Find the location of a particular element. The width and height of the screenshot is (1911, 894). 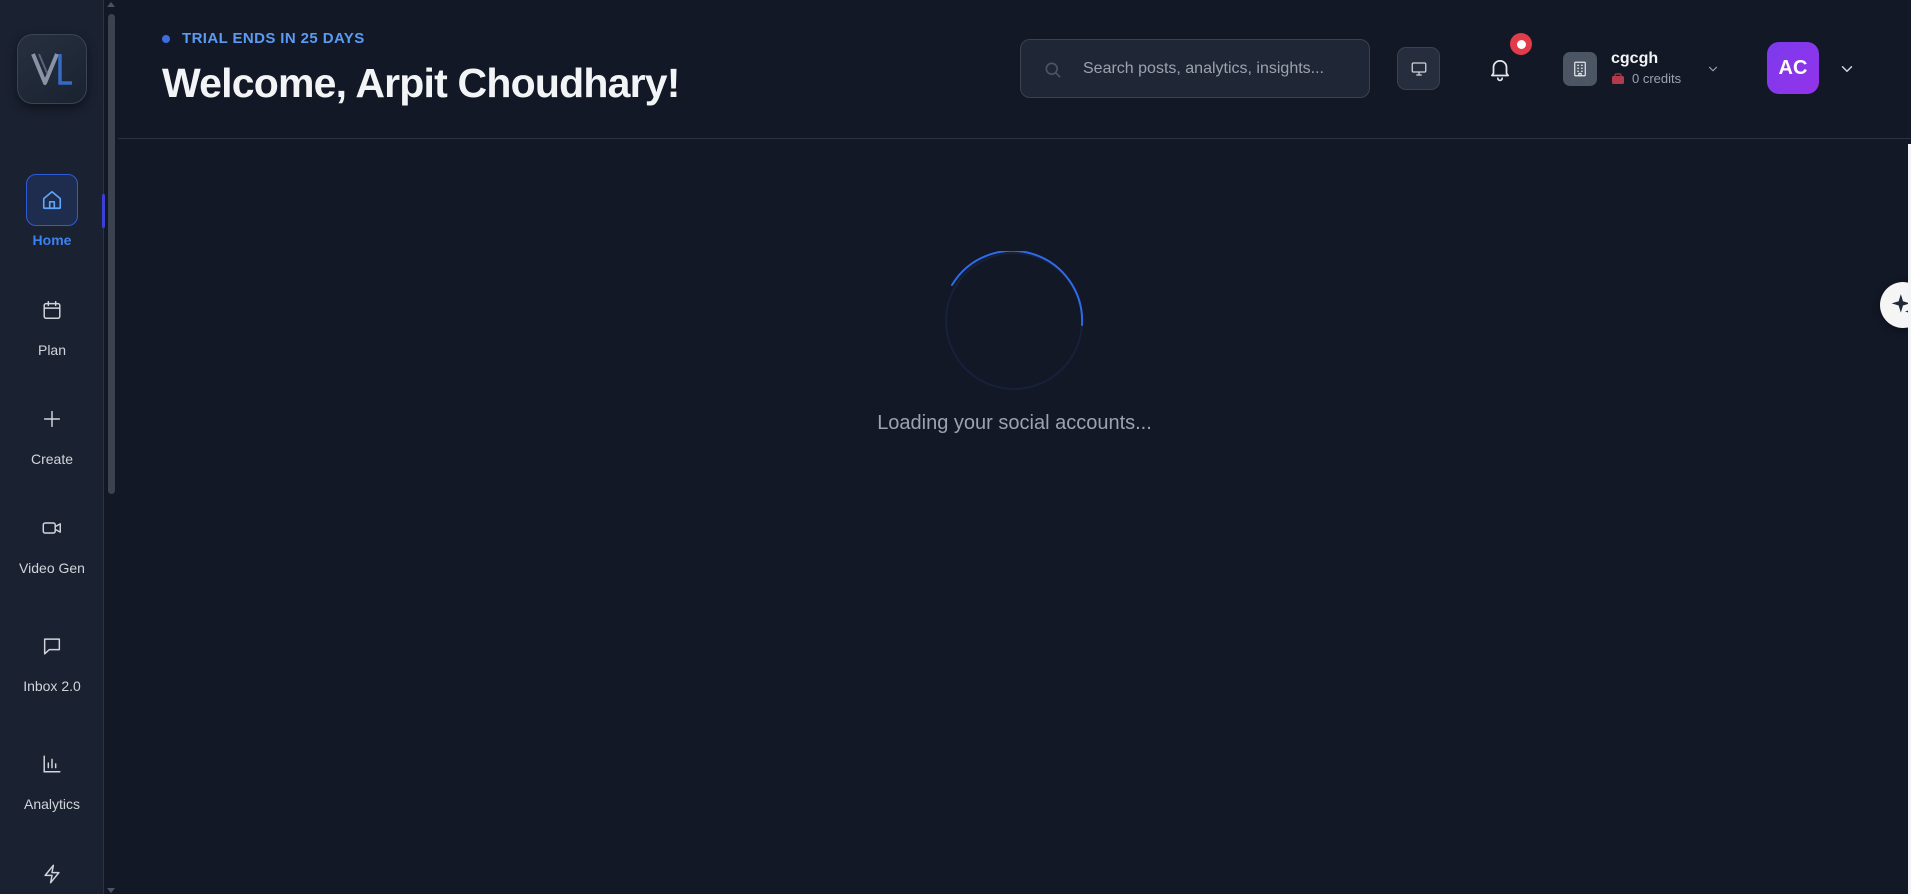

lightning-icon is located at coordinates (52, 874).